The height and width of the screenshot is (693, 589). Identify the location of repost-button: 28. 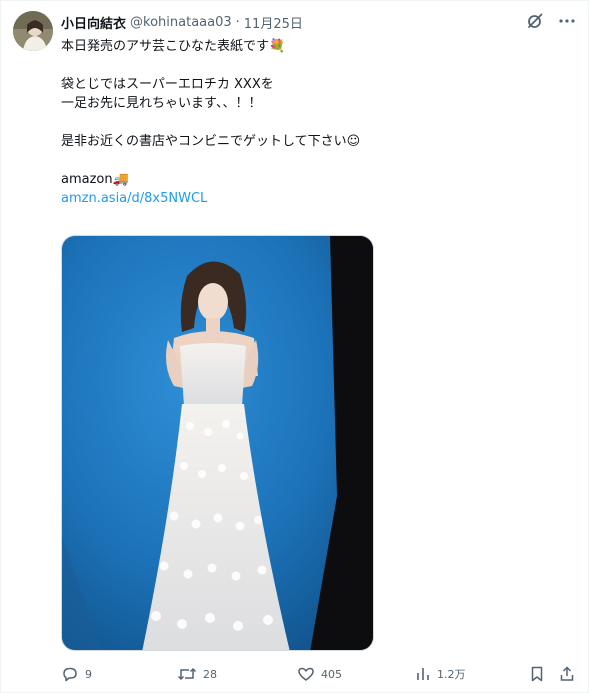
(197, 674).